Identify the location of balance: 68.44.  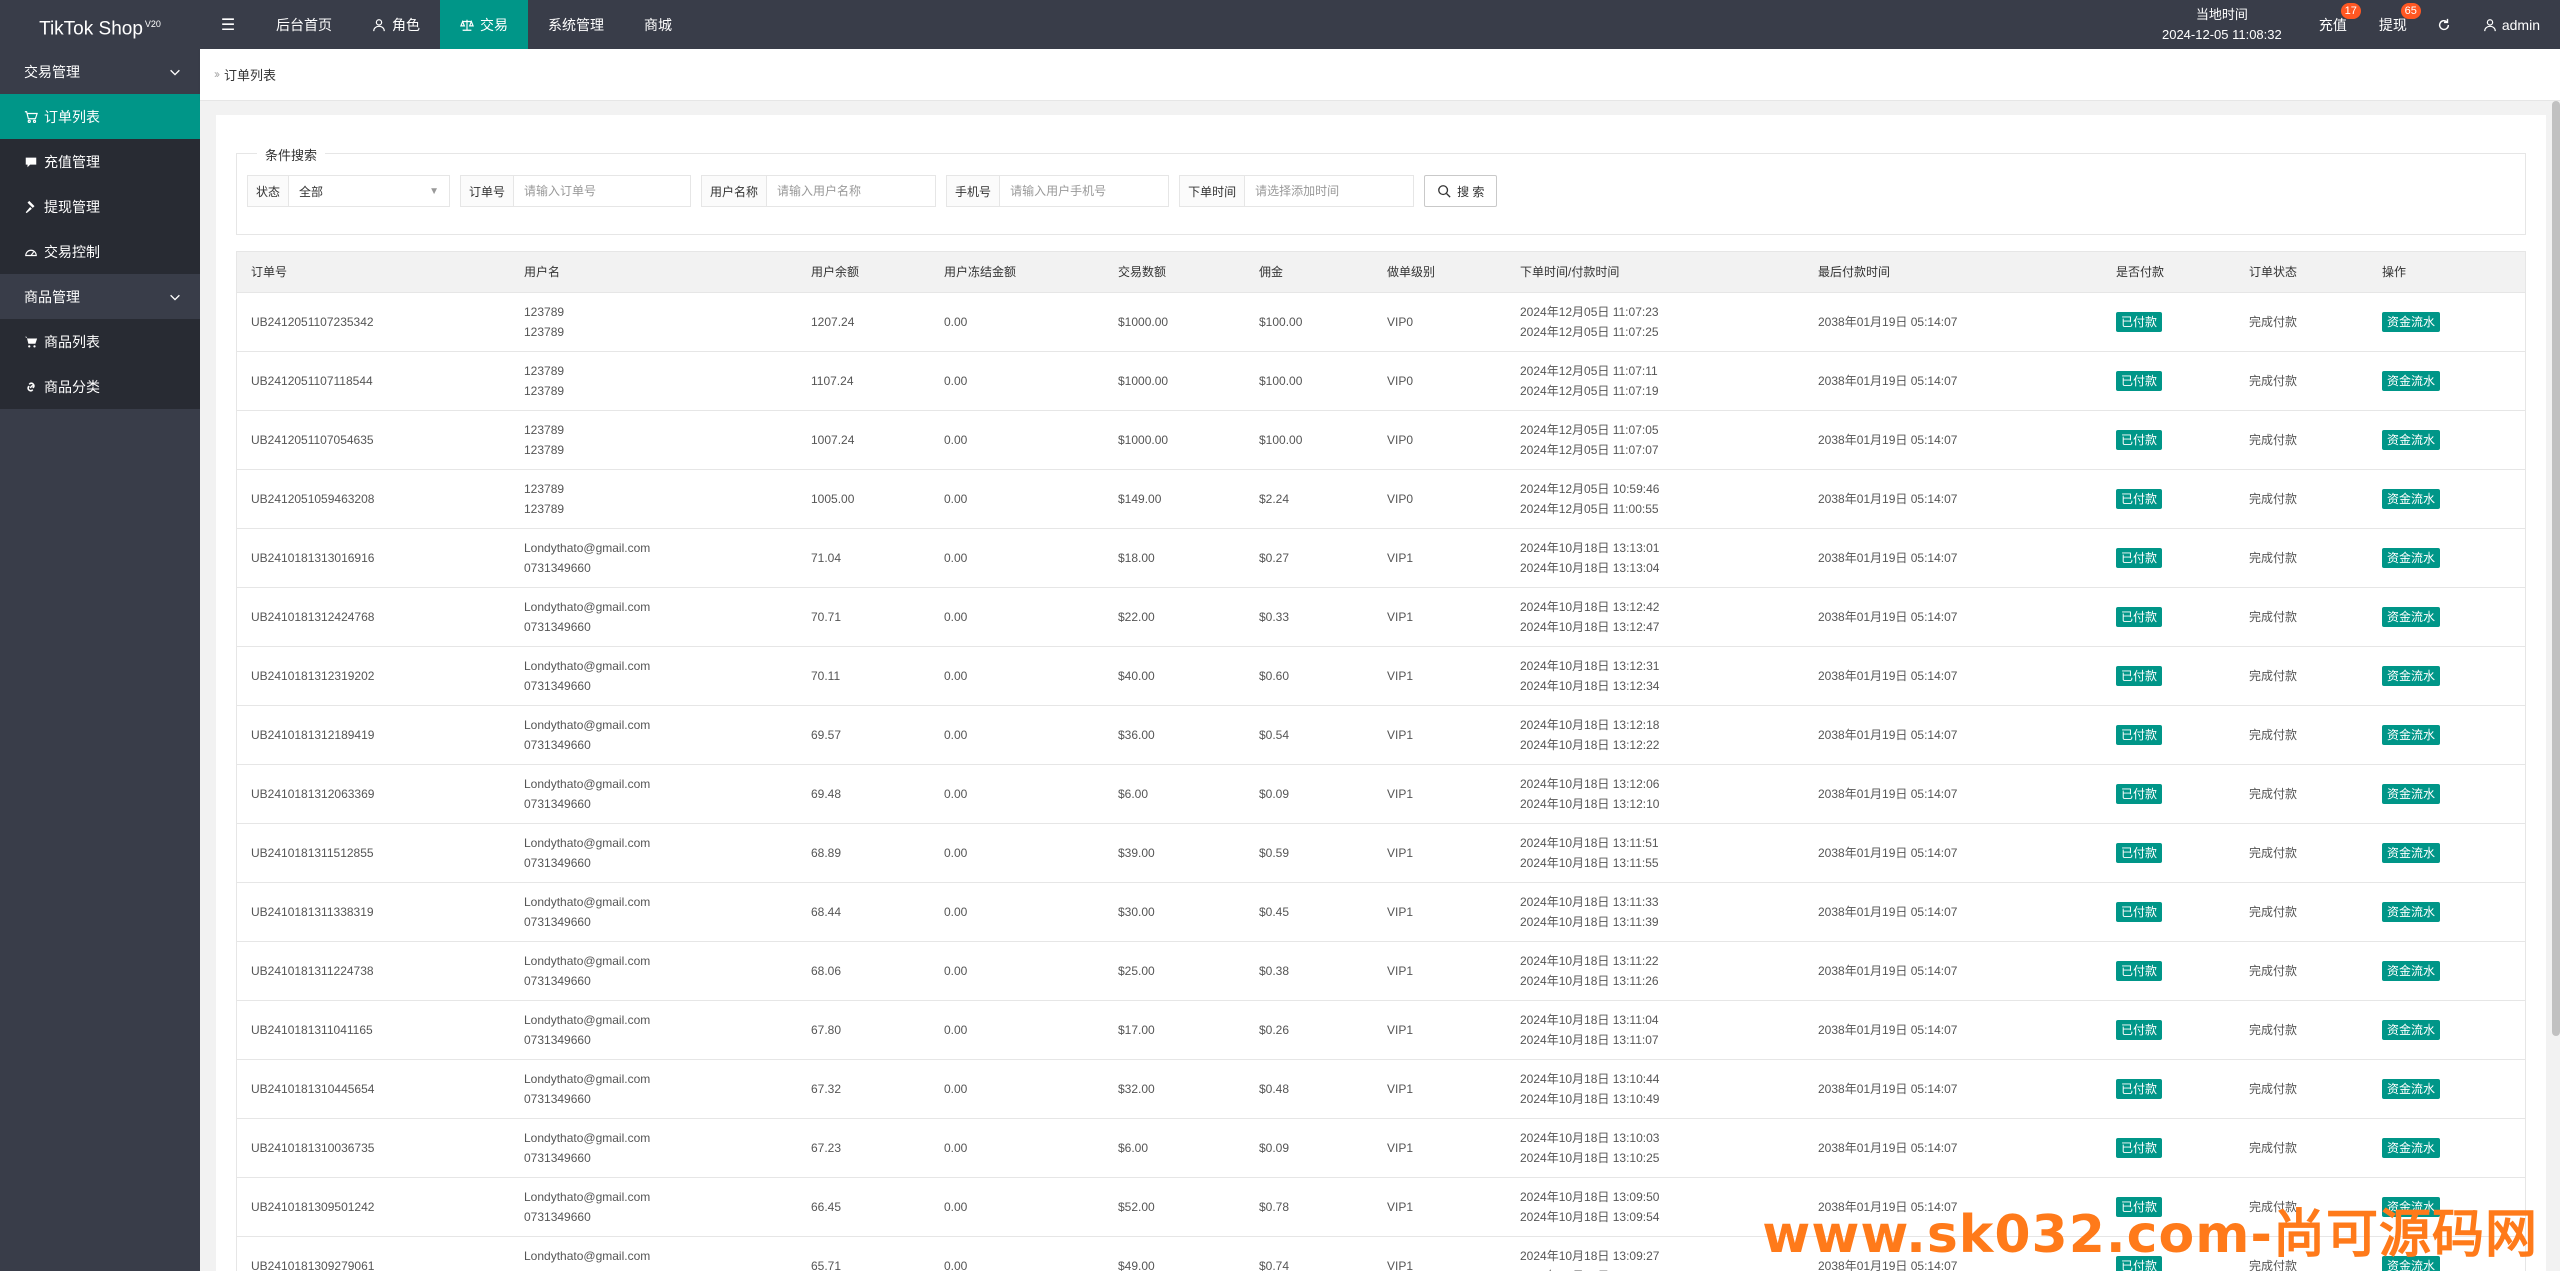
(863, 912).